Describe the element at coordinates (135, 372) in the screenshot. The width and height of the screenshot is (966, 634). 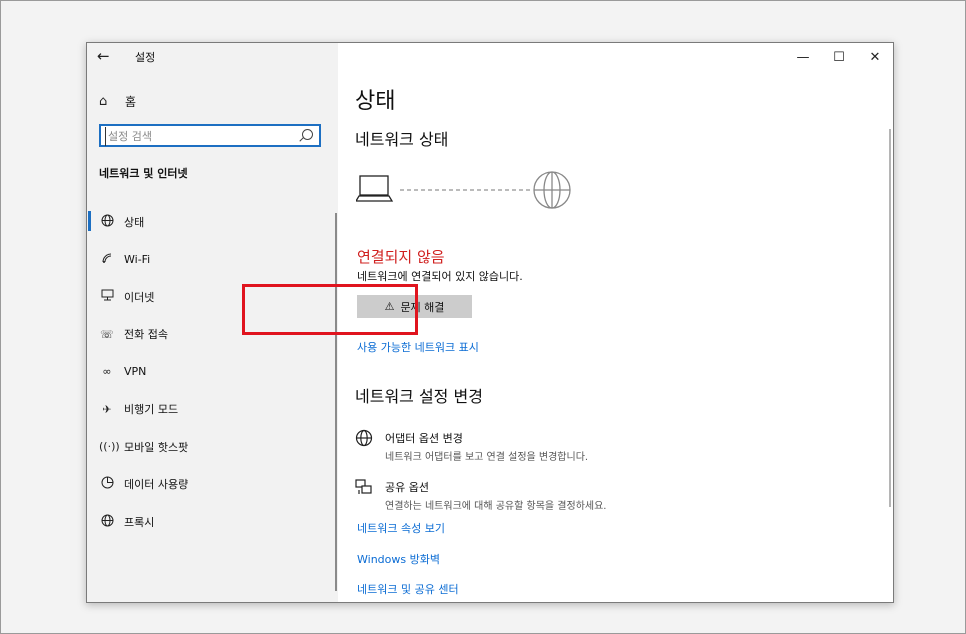
I see `sidebar-item-label: VPN` at that location.